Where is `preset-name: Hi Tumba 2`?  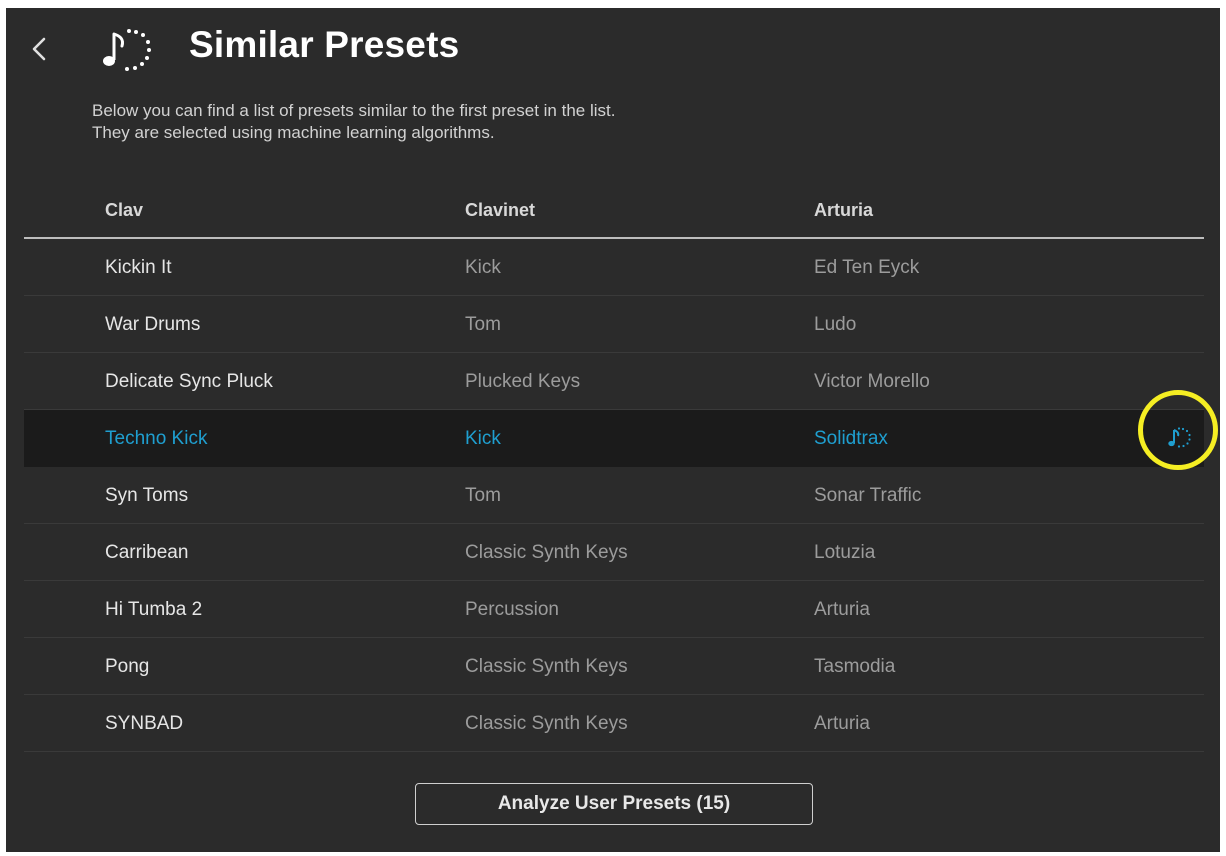
preset-name: Hi Tumba 2 is located at coordinates (154, 609).